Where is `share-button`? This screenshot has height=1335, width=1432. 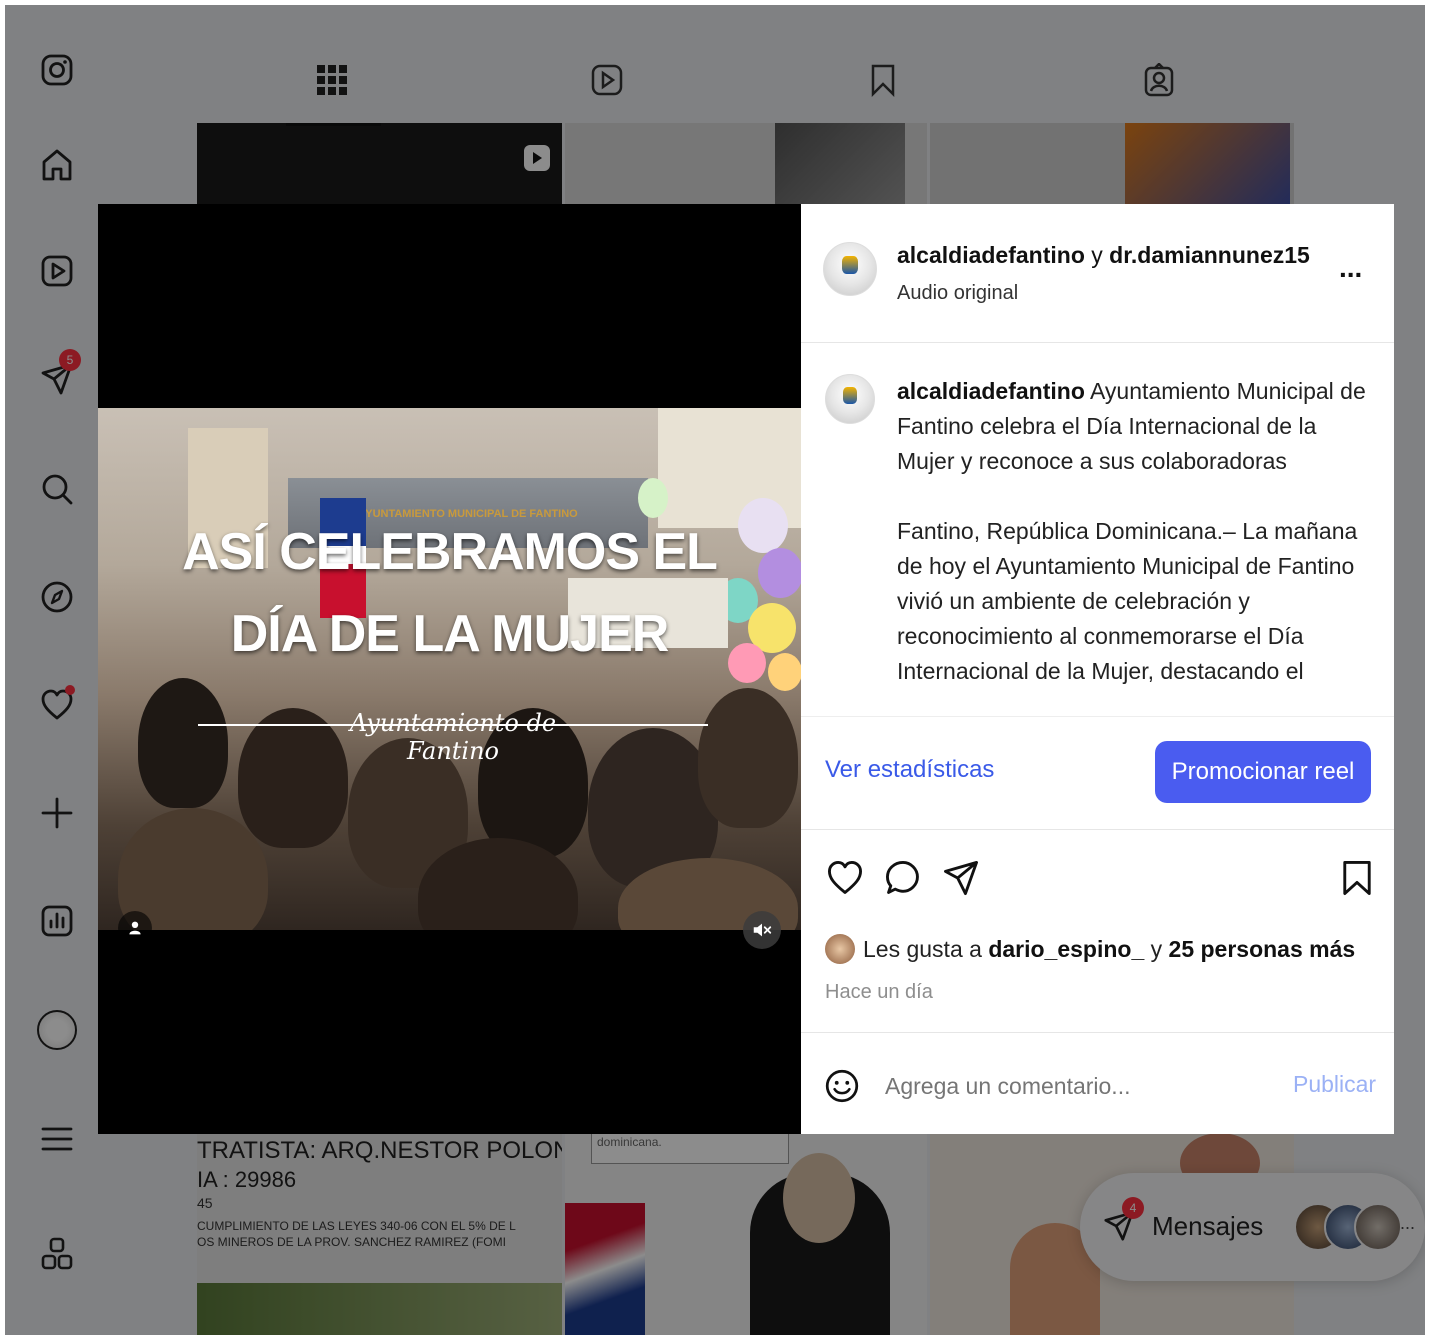 share-button is located at coordinates (961, 878).